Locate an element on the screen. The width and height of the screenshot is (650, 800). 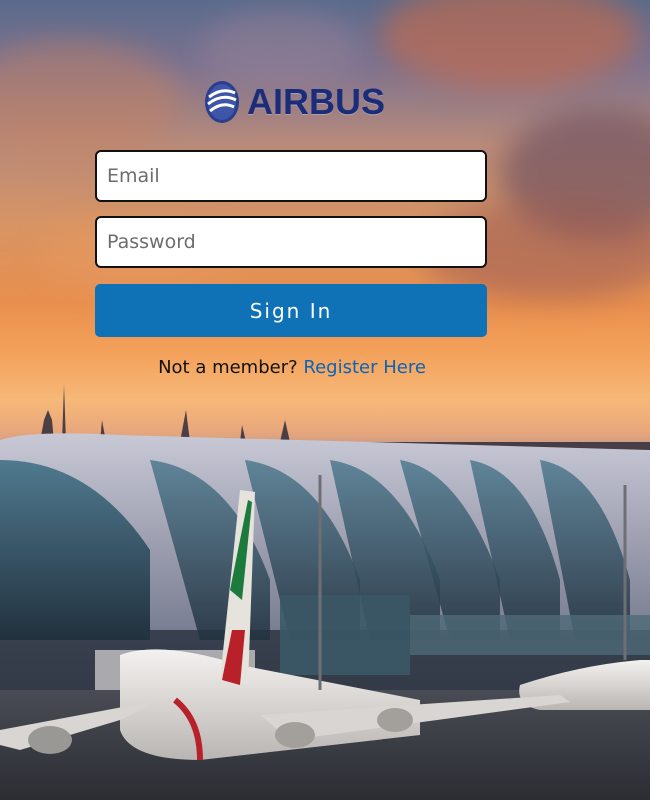
sign-in-button: Sign In is located at coordinates (291, 310).